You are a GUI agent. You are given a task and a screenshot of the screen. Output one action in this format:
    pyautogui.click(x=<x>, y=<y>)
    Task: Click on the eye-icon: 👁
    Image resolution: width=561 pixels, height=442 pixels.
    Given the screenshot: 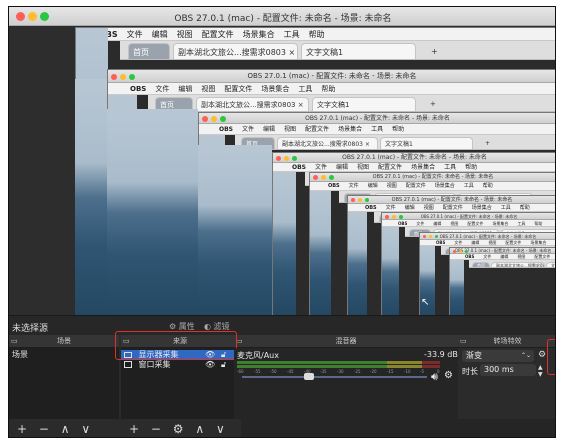 What is the action you would take?
    pyautogui.click(x=210, y=365)
    